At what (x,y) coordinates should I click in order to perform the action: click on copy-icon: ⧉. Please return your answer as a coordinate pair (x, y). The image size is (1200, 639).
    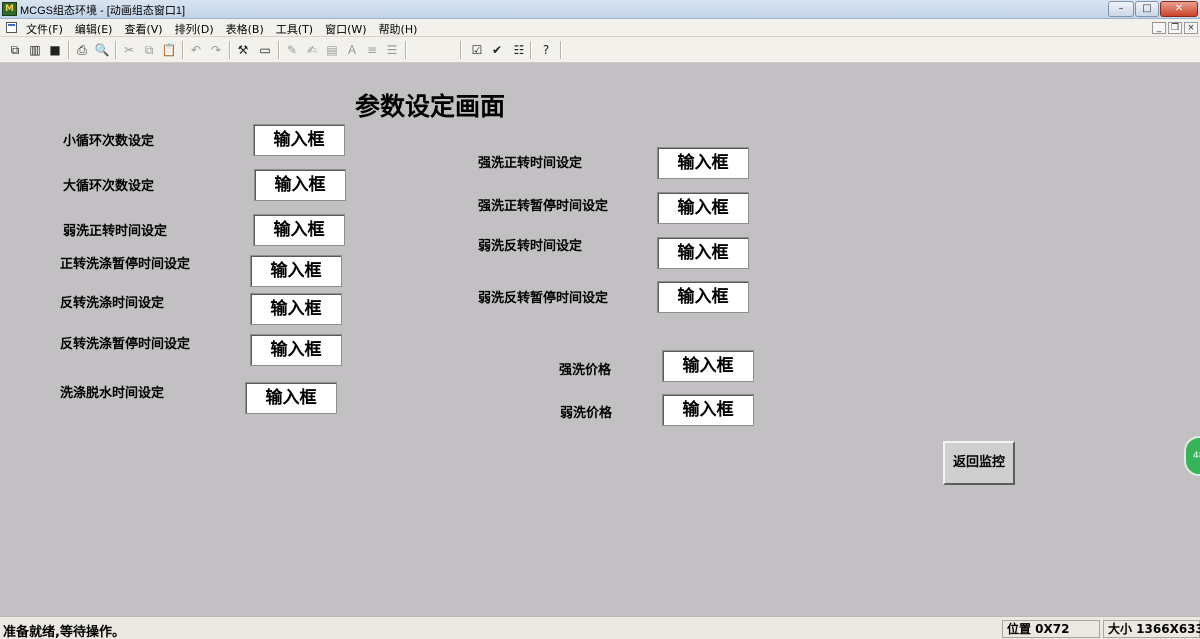
    Looking at the image, I should click on (149, 50).